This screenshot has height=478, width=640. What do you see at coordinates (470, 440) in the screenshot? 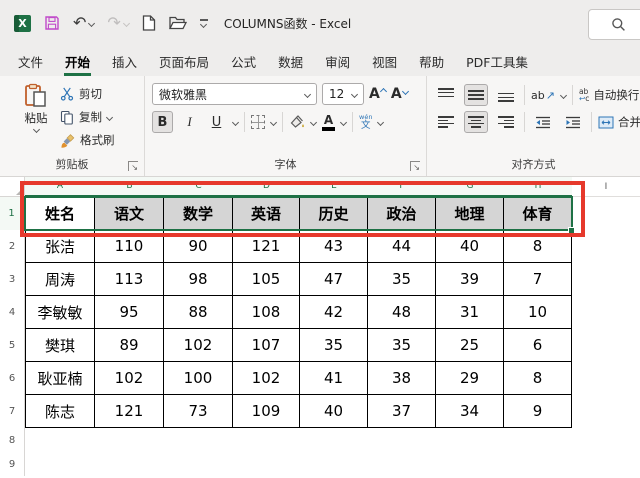
I see `cell-g8` at bounding box center [470, 440].